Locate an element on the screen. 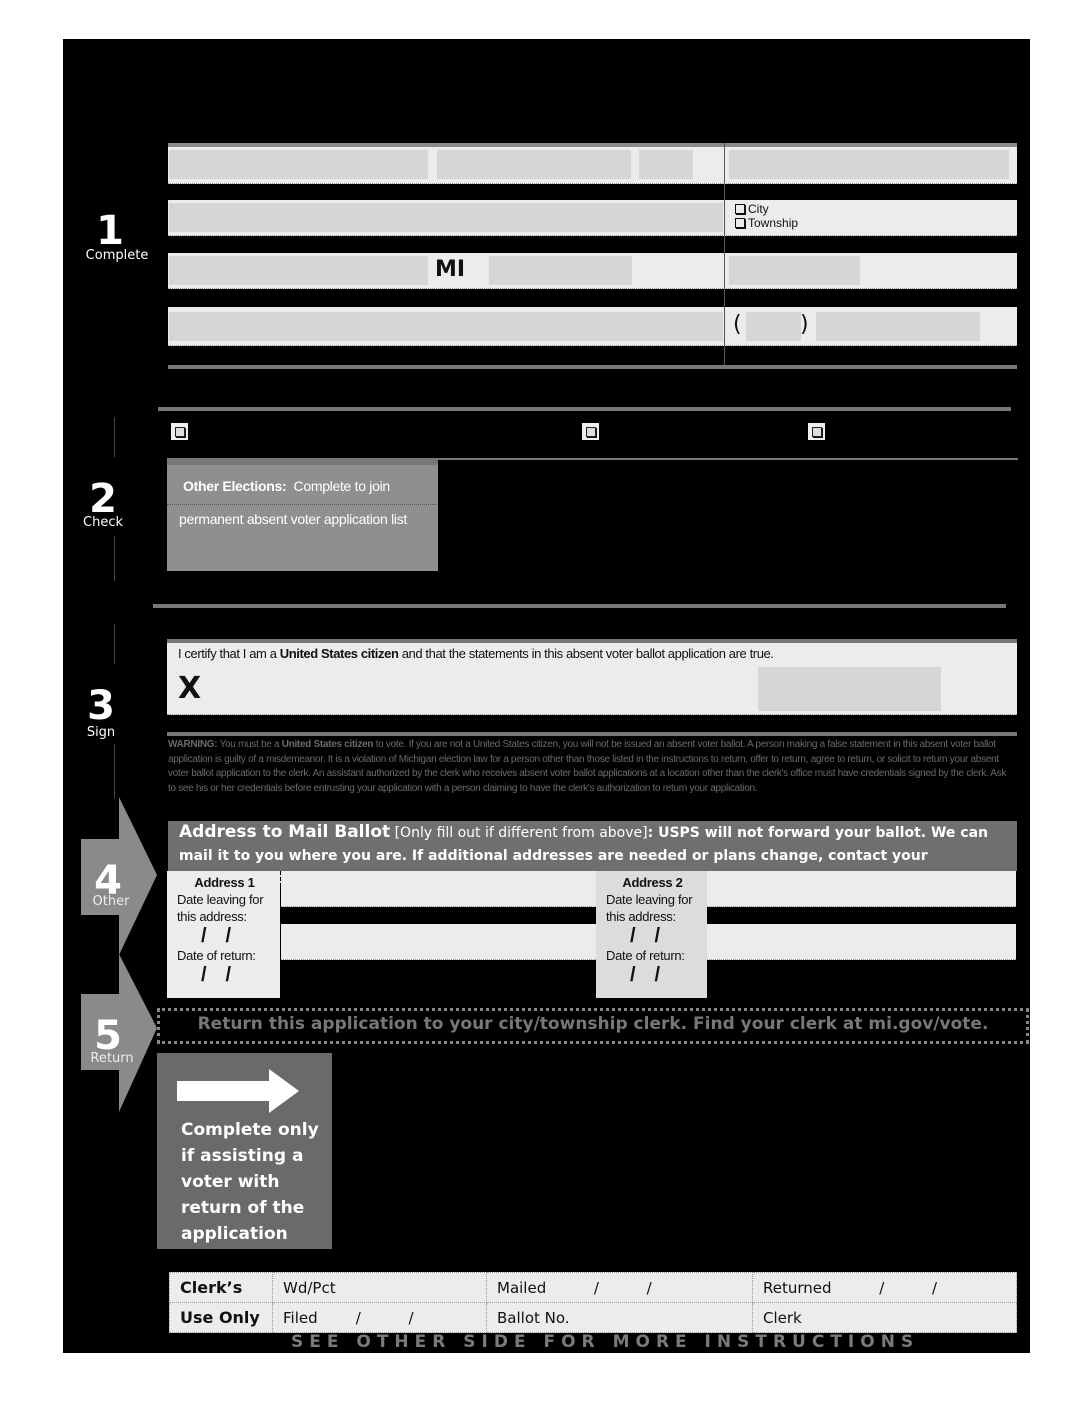 This screenshot has height=1408, width=1088. step-2-label: Check is located at coordinates (103, 522).